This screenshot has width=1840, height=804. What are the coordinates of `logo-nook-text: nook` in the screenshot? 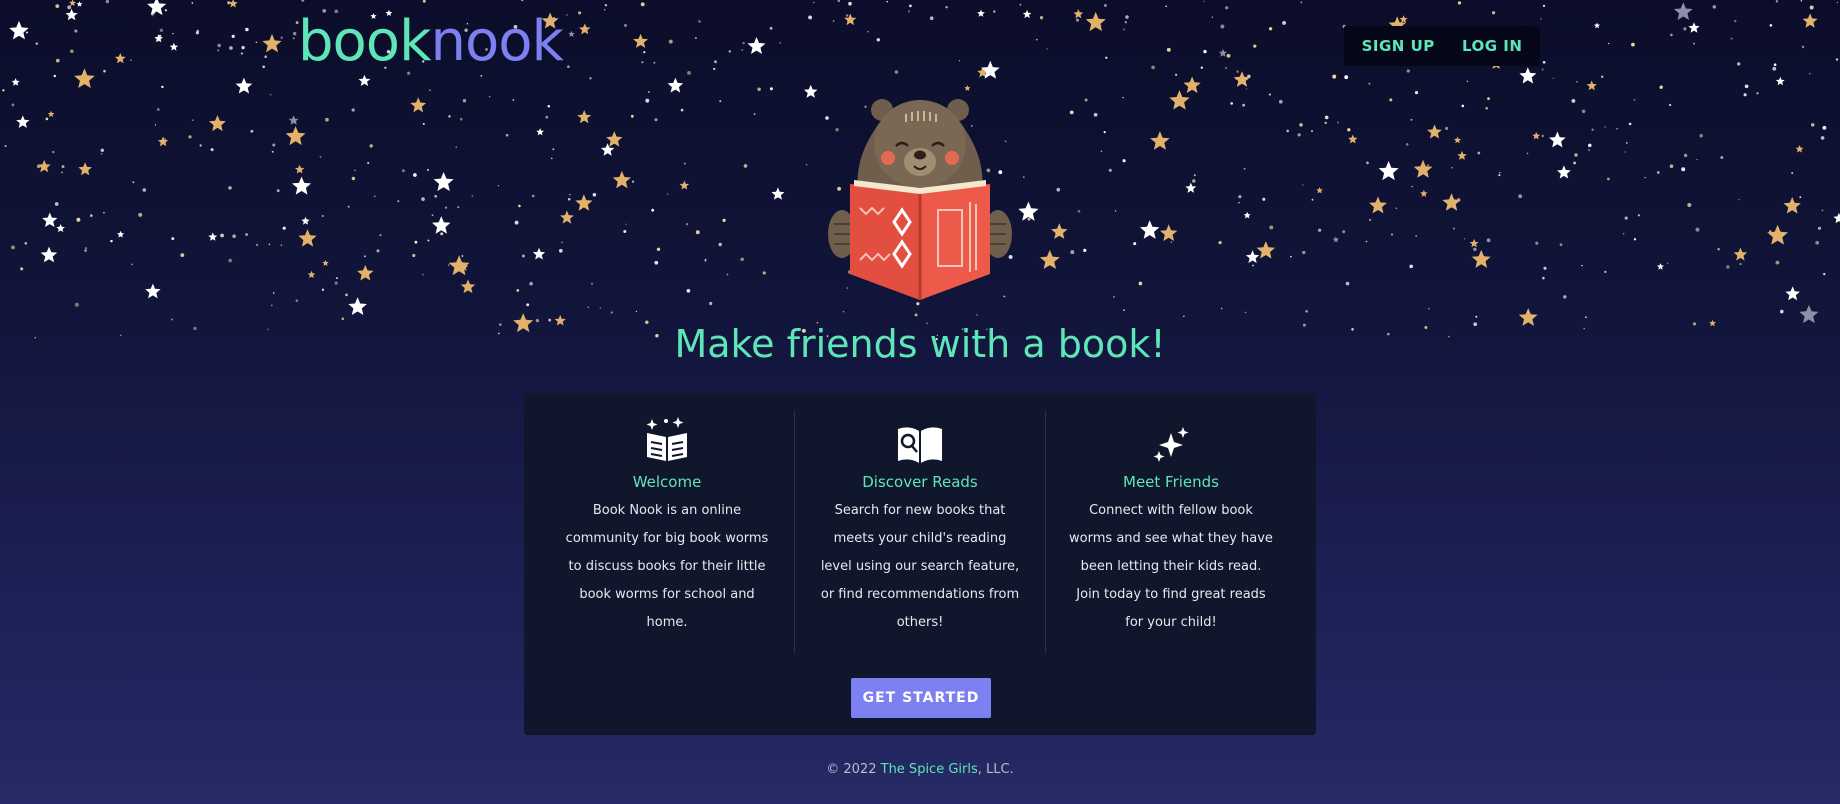 It's located at (497, 41).